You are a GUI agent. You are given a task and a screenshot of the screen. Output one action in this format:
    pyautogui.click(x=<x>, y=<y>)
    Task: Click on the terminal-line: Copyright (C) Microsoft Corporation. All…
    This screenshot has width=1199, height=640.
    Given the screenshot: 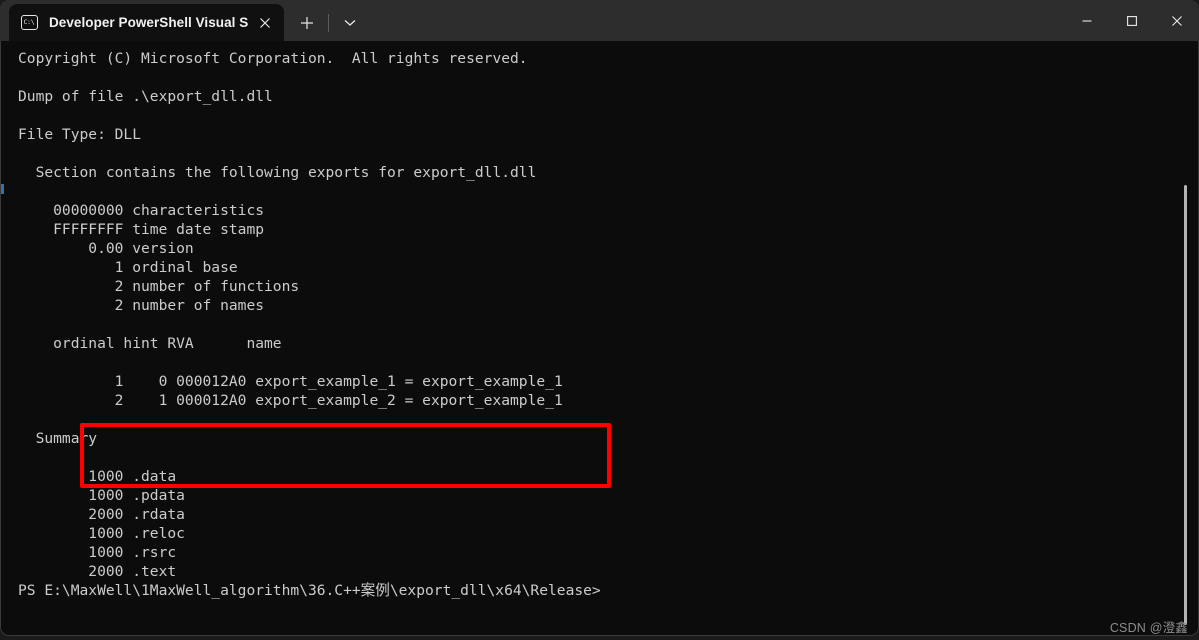 What is the action you would take?
    pyautogui.click(x=273, y=58)
    